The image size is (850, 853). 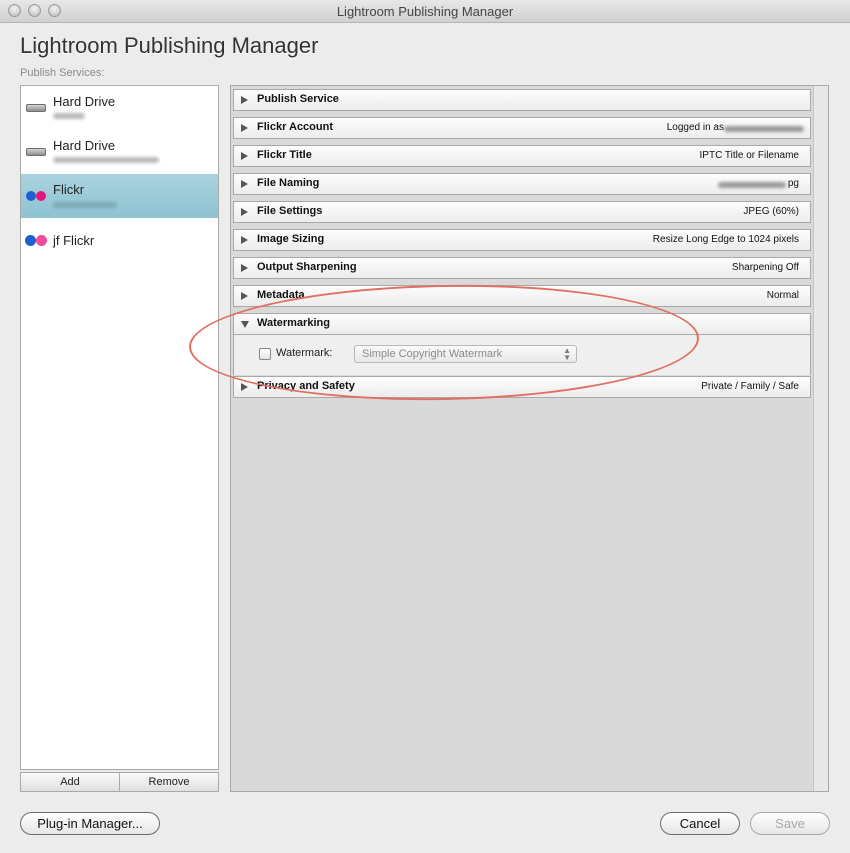 What do you see at coordinates (168, 782) in the screenshot?
I see `remove-service-button: Remove` at bounding box center [168, 782].